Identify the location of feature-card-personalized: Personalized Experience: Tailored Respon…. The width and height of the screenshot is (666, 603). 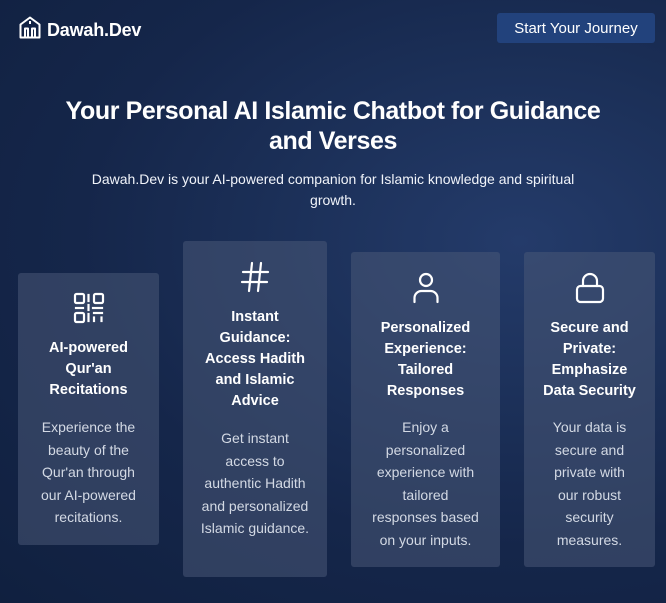
(425, 409).